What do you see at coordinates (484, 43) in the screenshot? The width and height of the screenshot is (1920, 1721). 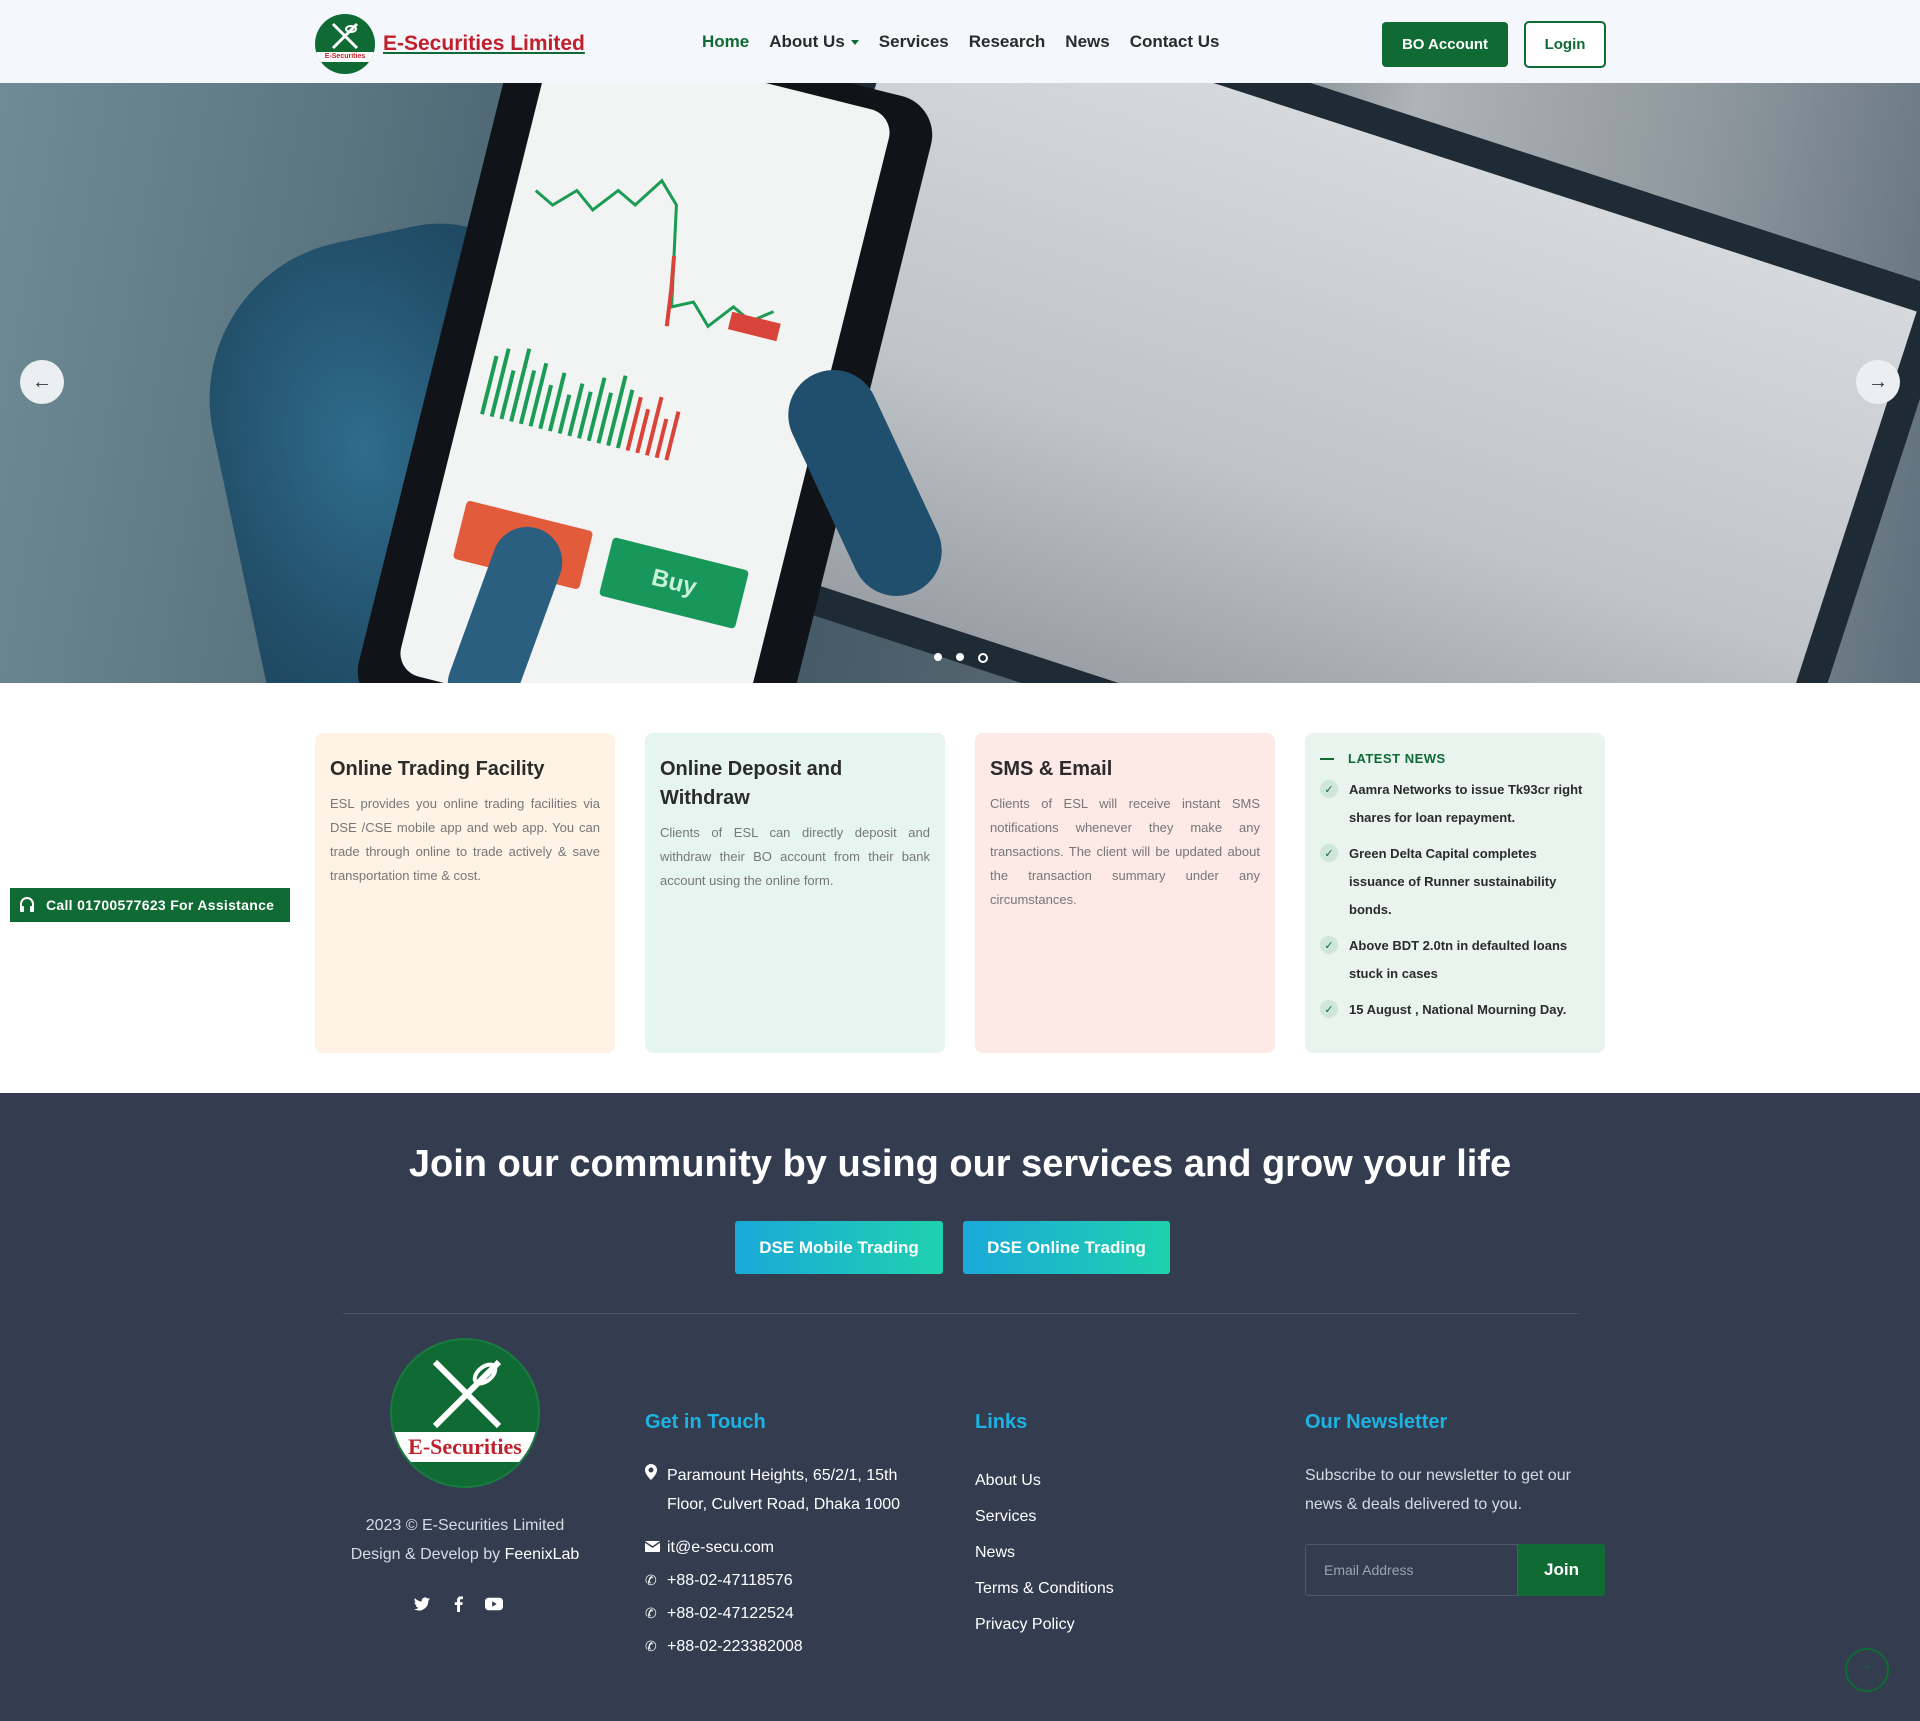 I see `brand-name: E-Securities Limited` at bounding box center [484, 43].